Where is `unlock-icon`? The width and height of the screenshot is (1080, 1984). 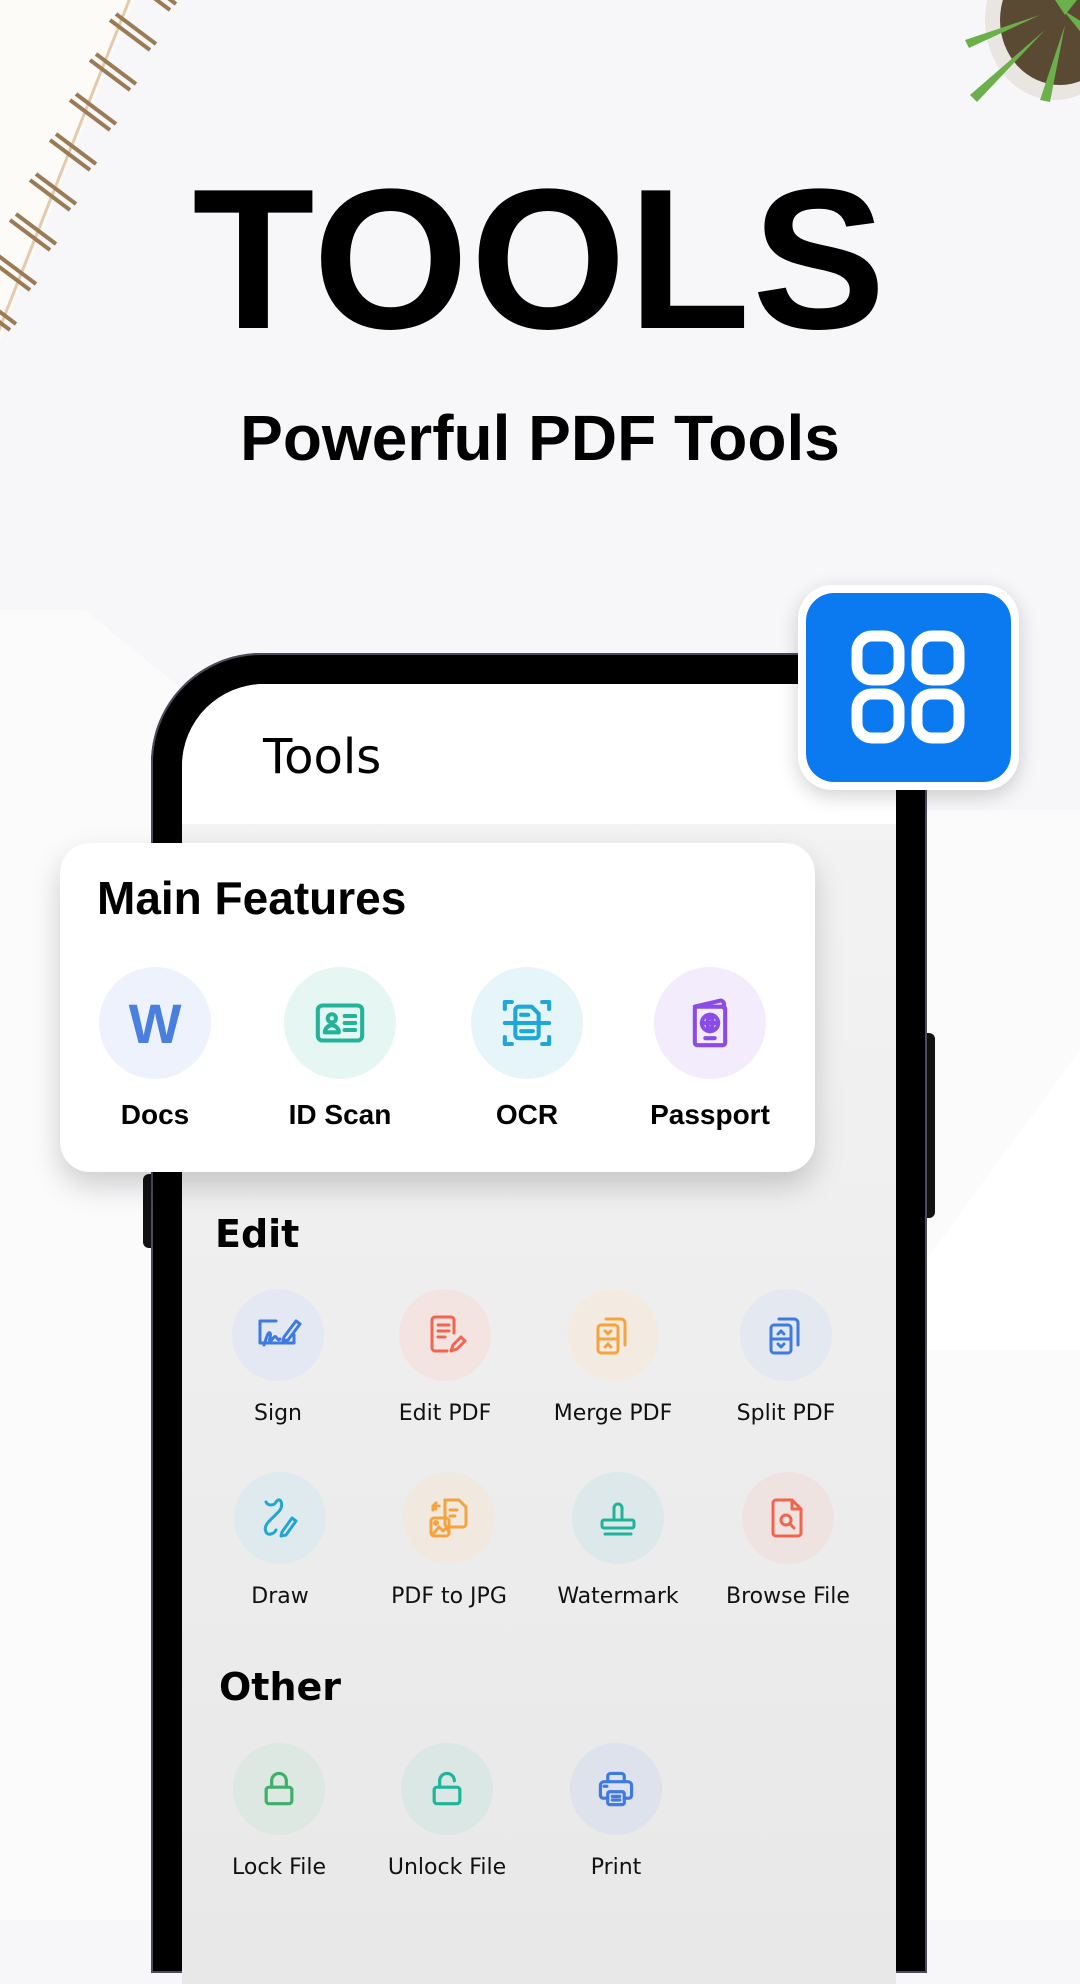
unlock-icon is located at coordinates (447, 1788).